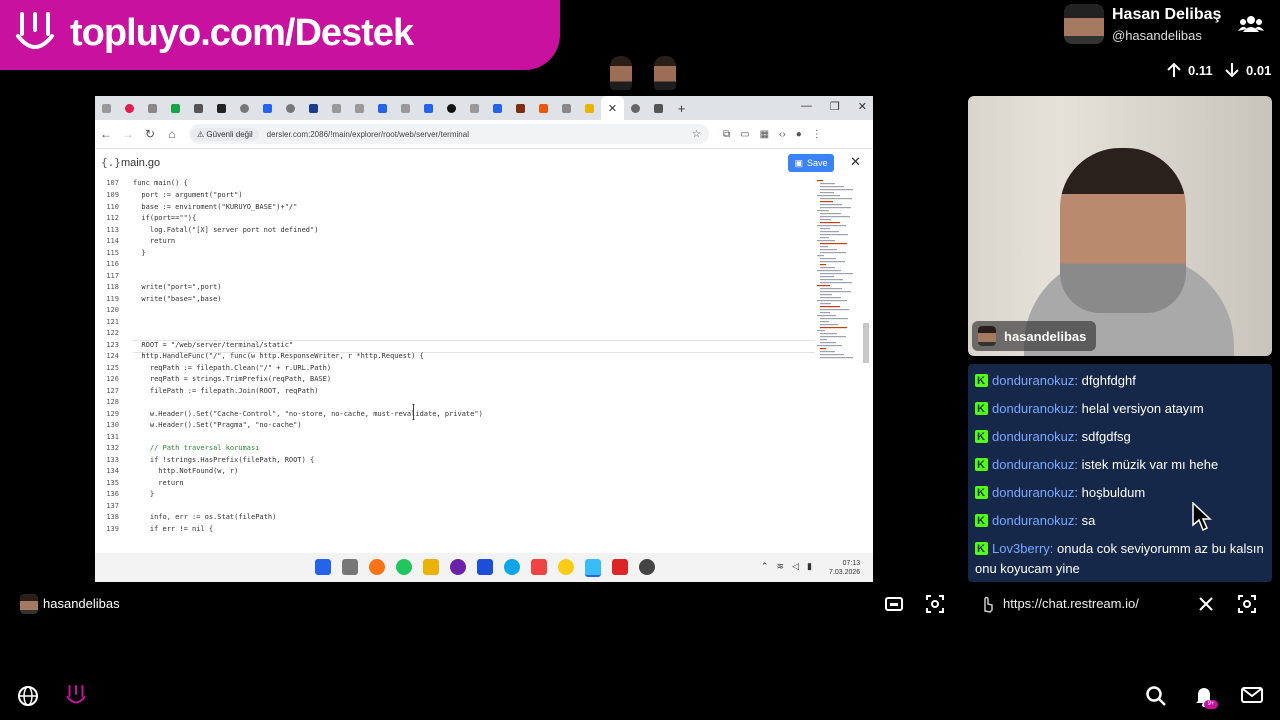 This screenshot has height=720, width=1280. I want to click on close-file-icon: ✕, so click(855, 162).